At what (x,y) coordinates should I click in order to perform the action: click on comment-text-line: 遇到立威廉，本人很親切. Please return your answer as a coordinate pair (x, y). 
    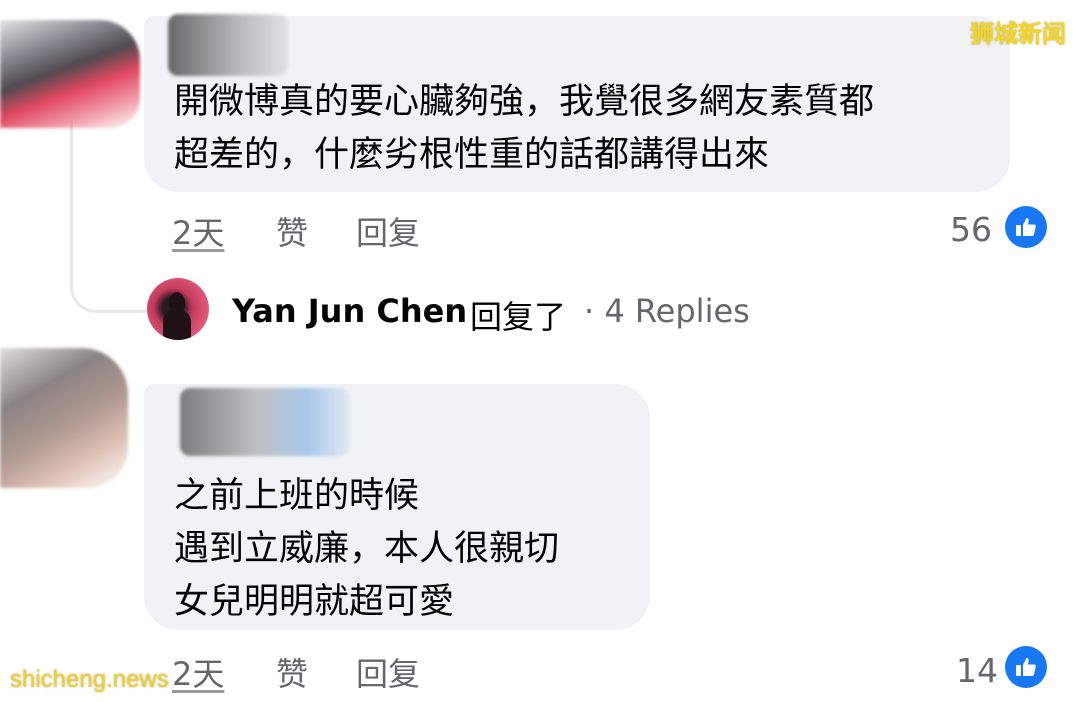
    Looking at the image, I should click on (367, 549).